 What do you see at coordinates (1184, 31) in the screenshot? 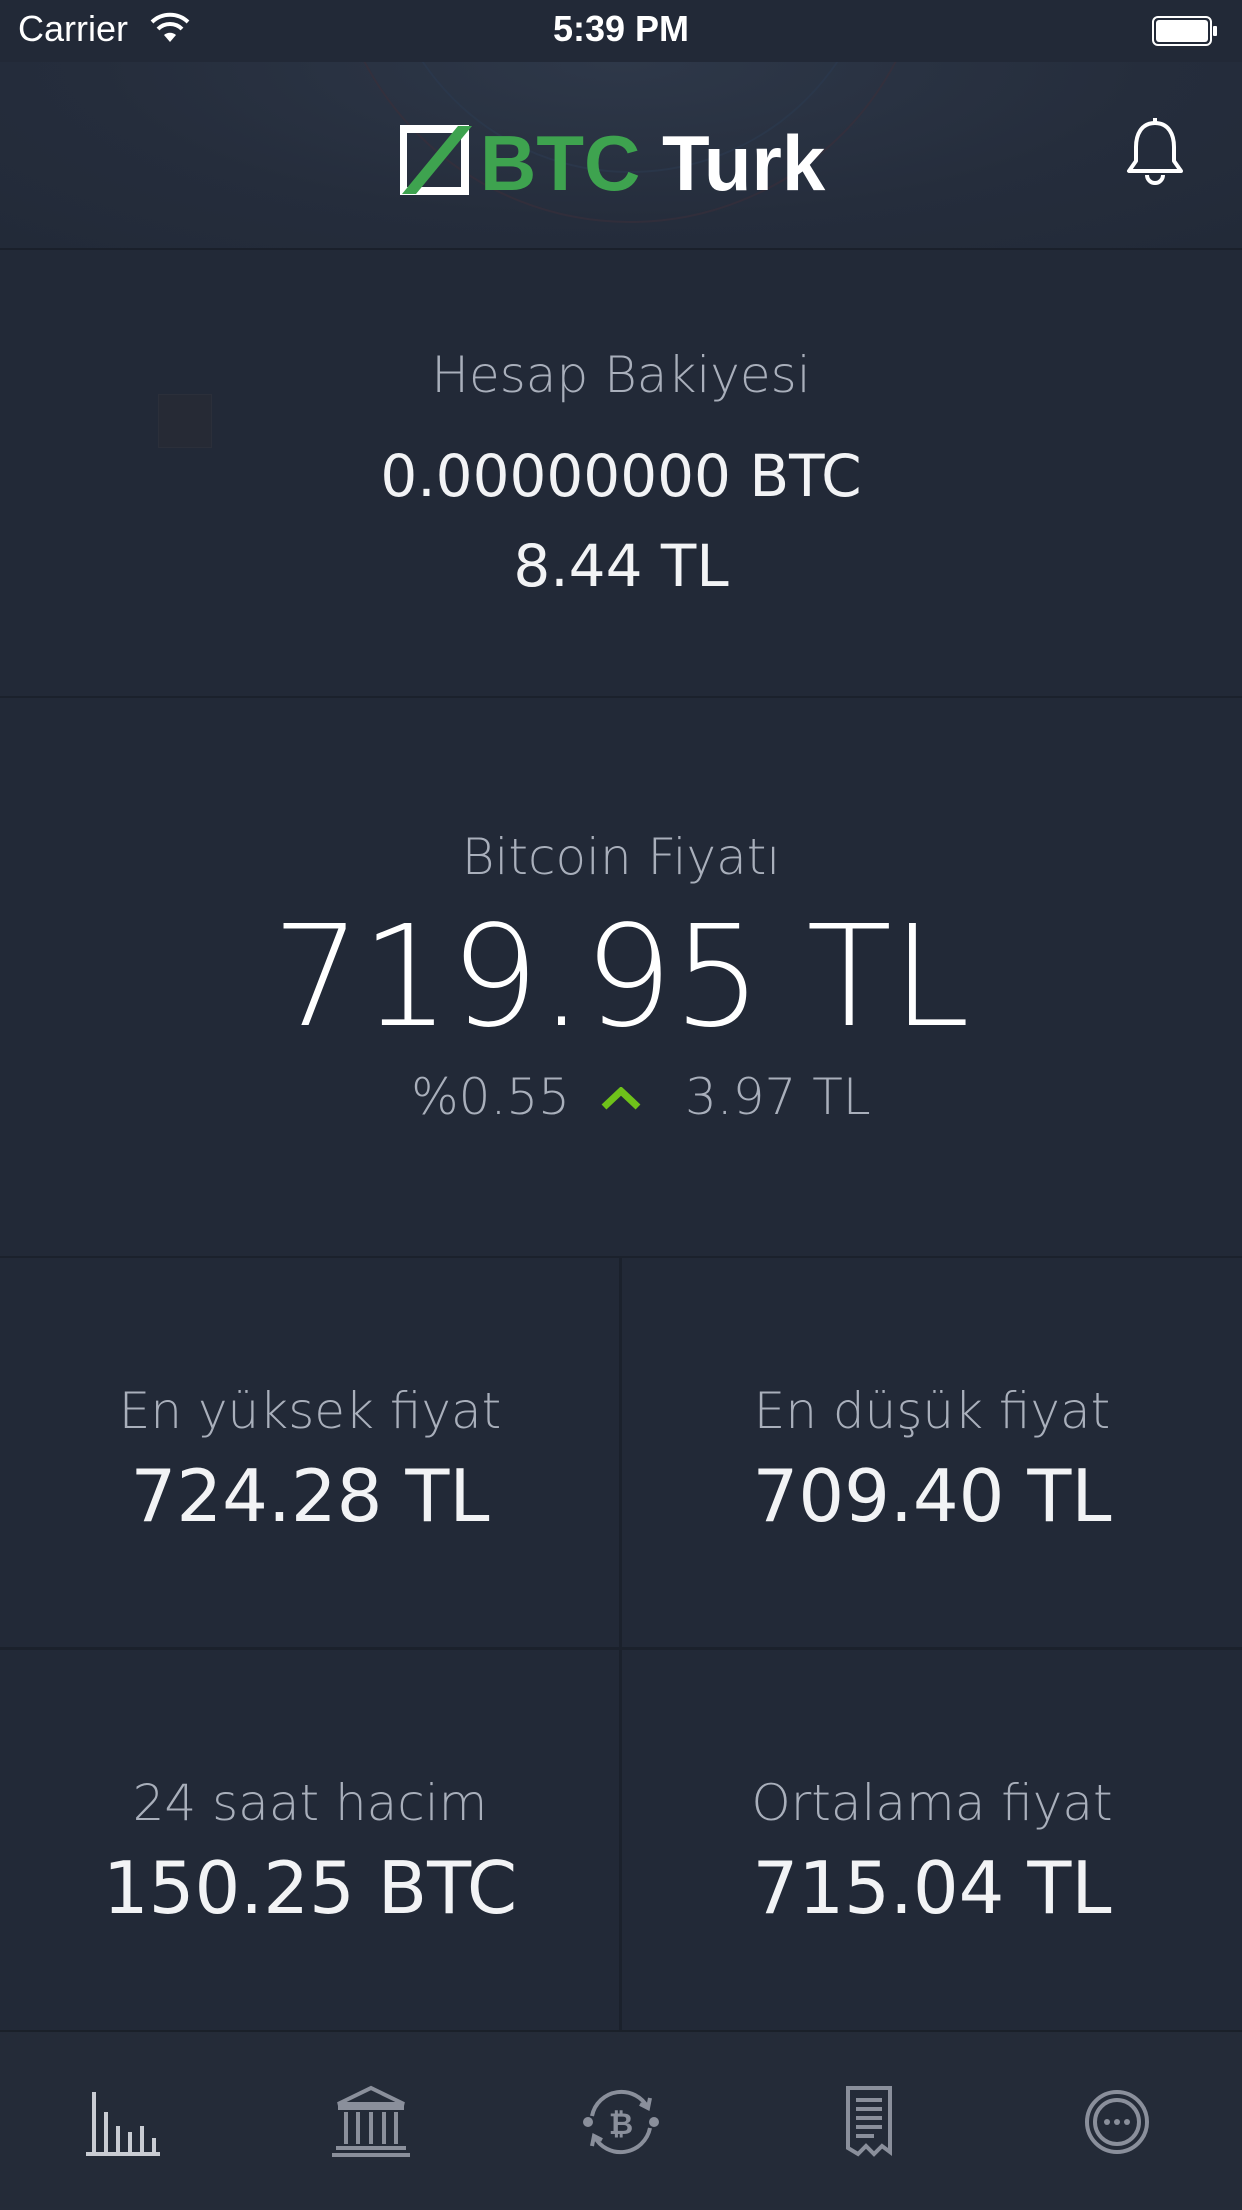
I see `battery-icon` at bounding box center [1184, 31].